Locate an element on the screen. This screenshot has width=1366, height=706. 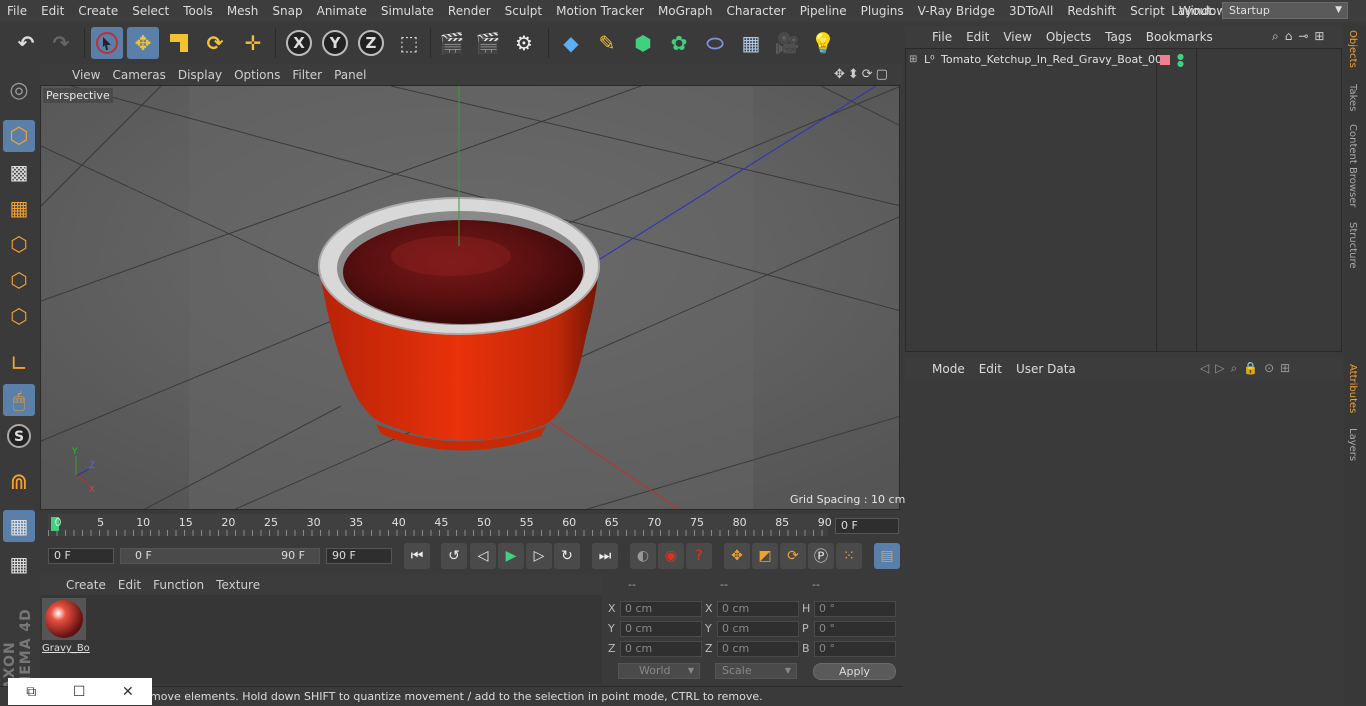
object-menu-tags: Tags is located at coordinates (1118, 37).